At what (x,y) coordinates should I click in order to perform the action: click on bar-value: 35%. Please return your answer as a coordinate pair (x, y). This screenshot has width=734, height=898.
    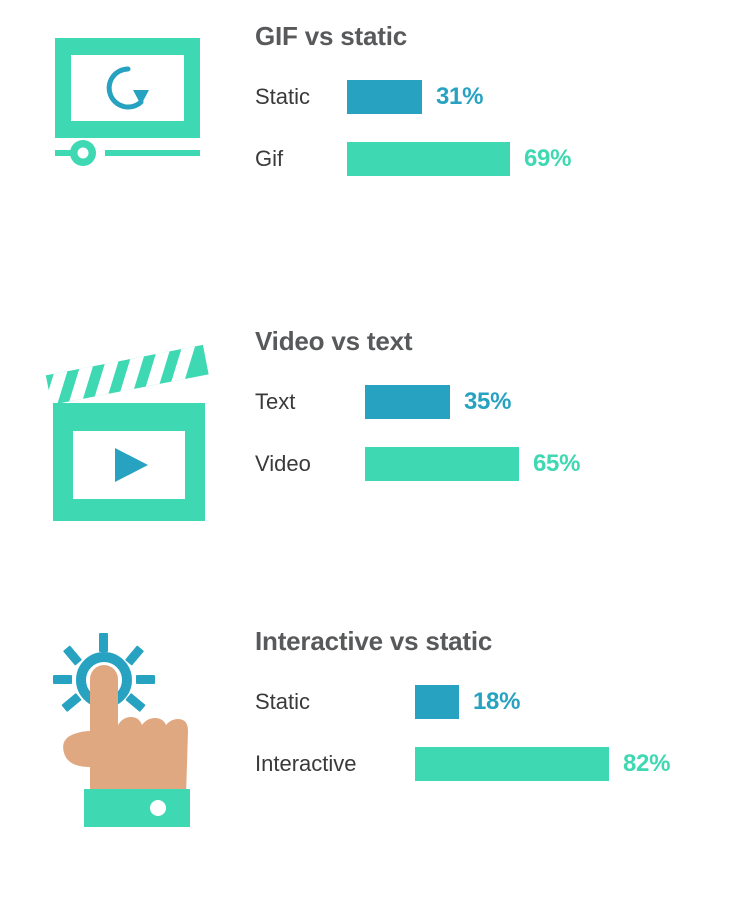
    Looking at the image, I should click on (488, 401).